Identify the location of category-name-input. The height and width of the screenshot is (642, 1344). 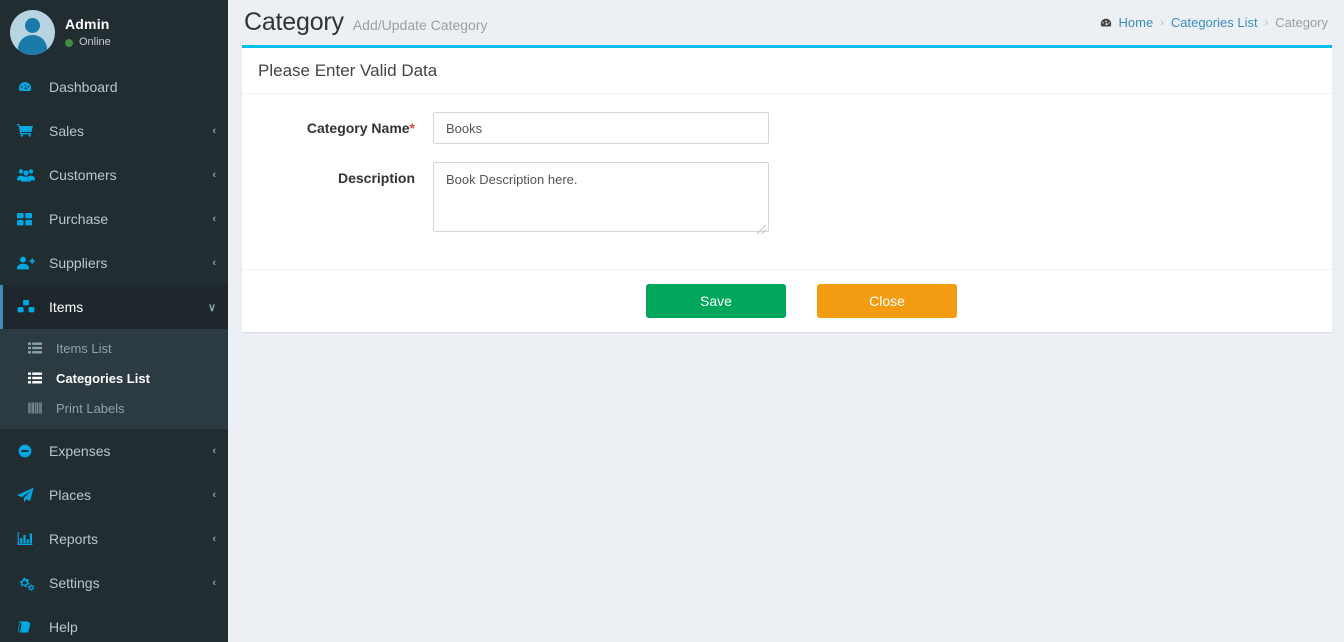
(601, 128).